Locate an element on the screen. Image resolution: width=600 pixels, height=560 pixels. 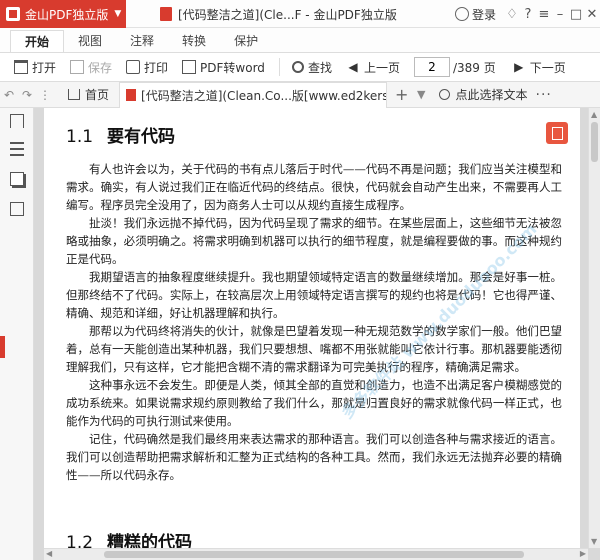
home-tab-label: 首页 is located at coordinates (97, 95).